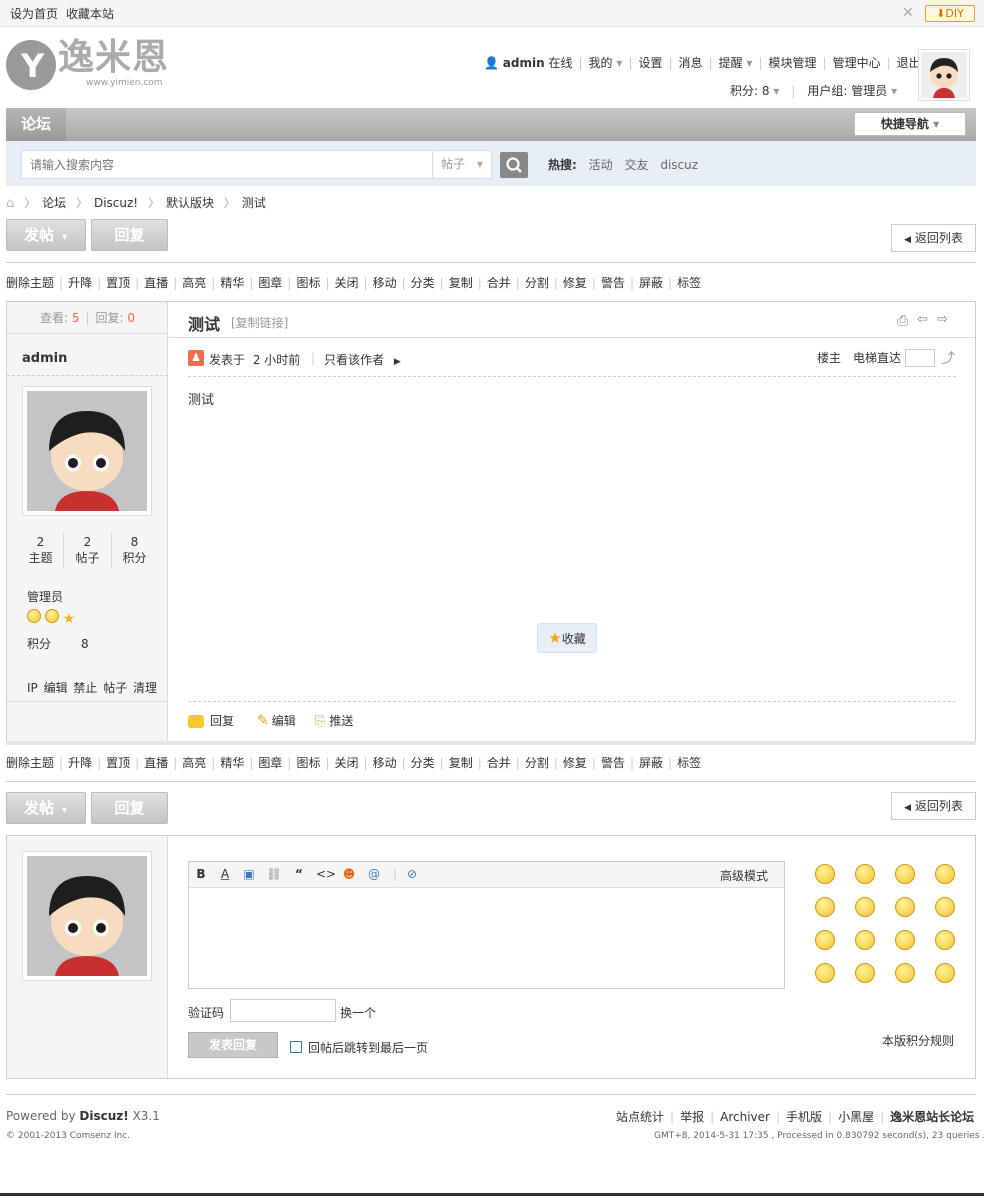 The height and width of the screenshot is (1196, 984). I want to click on image-icon: ▣, so click(249, 874).